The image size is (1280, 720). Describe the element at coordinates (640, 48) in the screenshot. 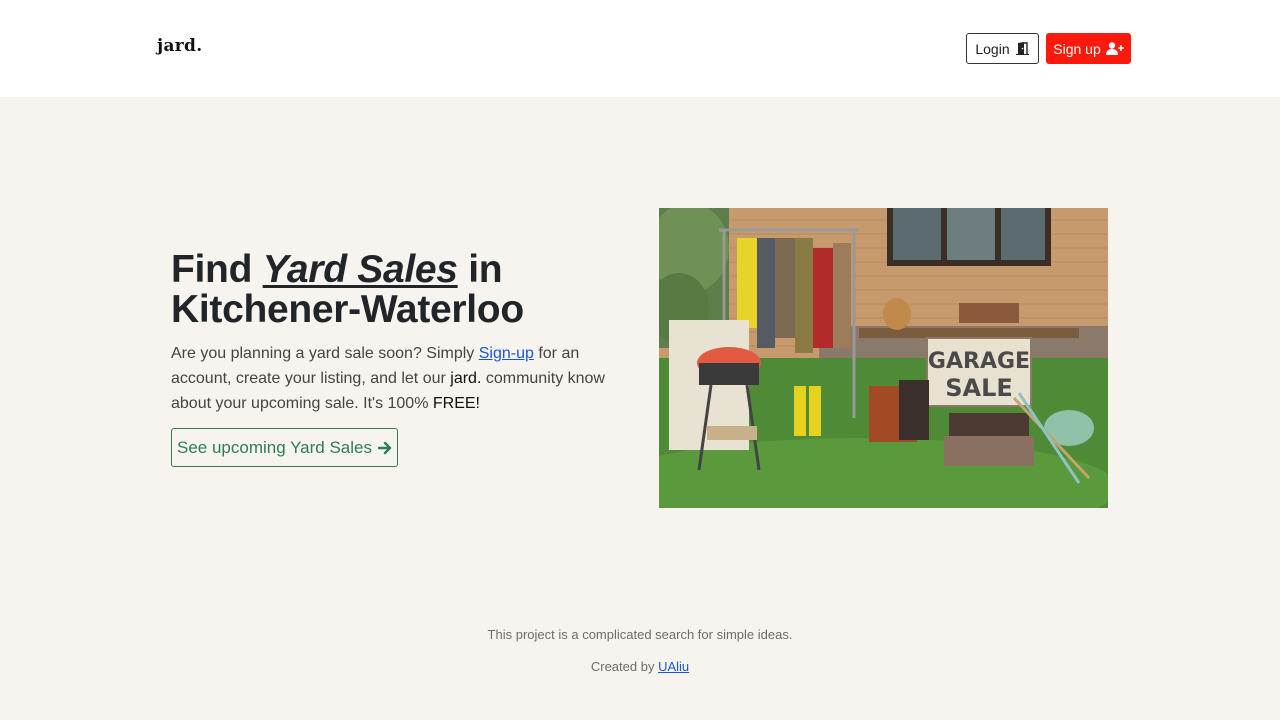

I see `navbar: jard. Login Sign up` at that location.